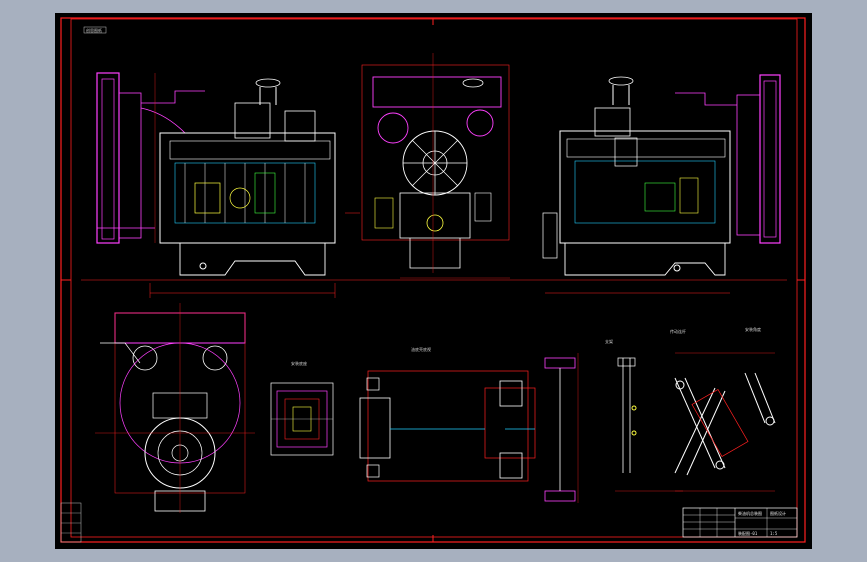 The height and width of the screenshot is (562, 867). I want to click on title-scale: 1:5, so click(774, 533).